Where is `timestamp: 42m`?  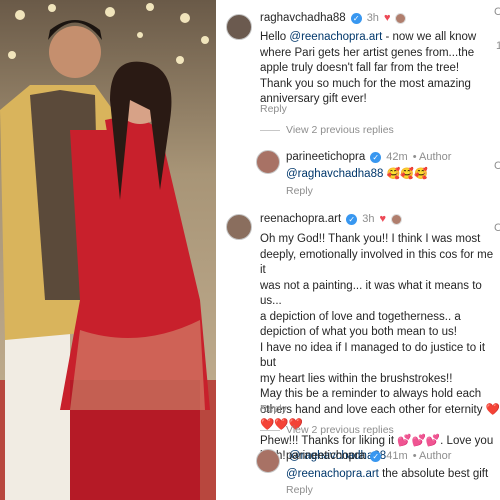 timestamp: 42m is located at coordinates (397, 157).